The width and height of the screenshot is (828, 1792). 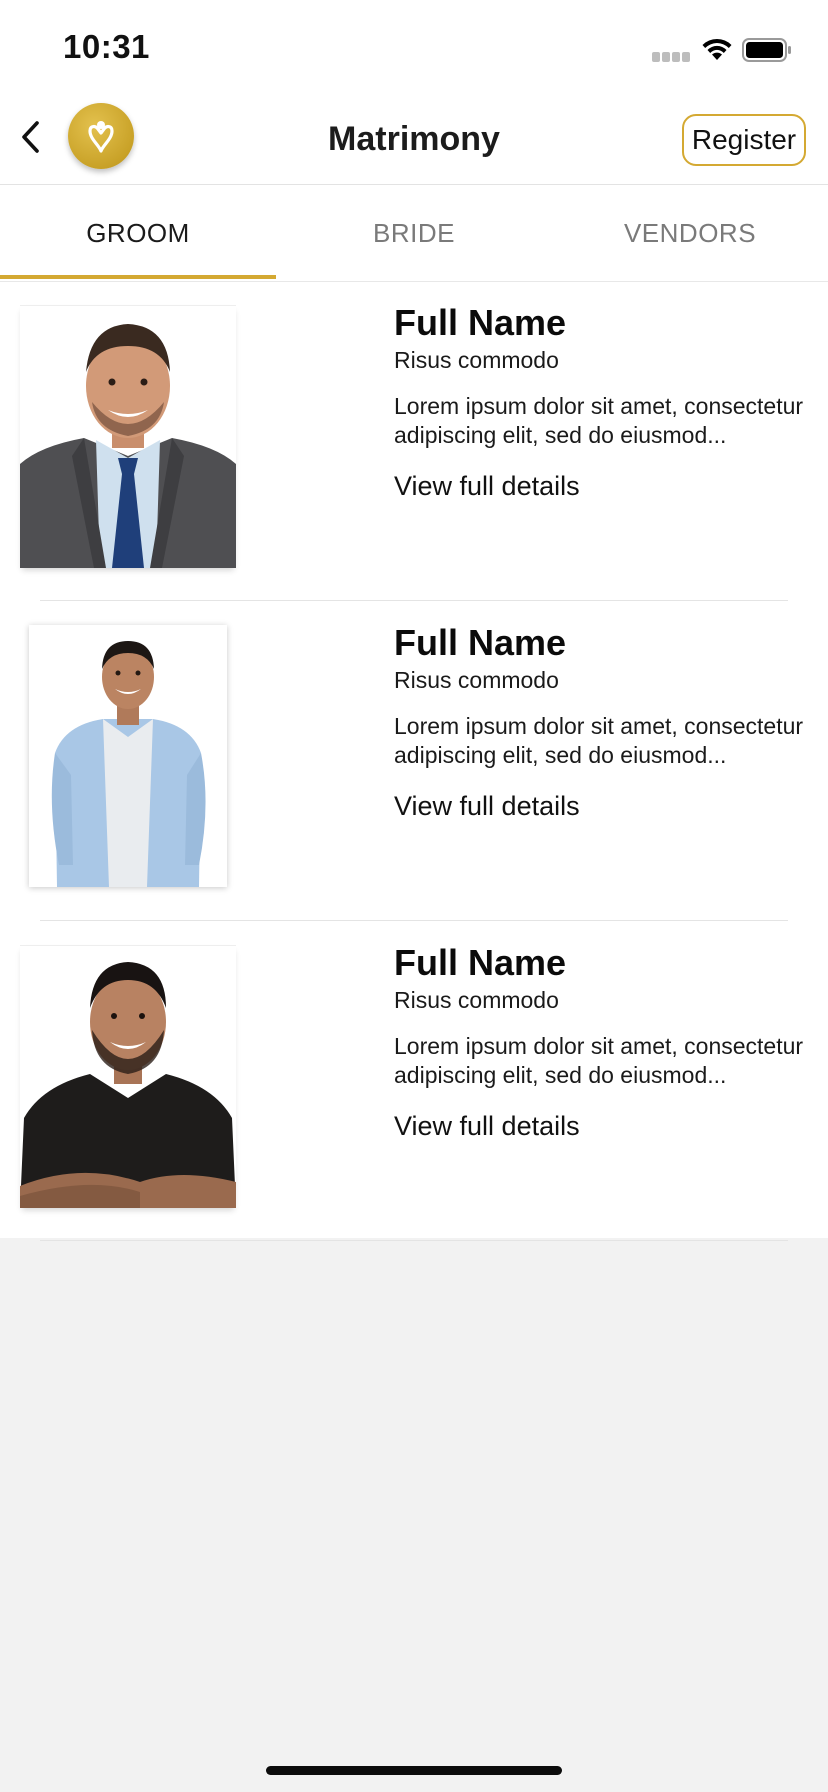 I want to click on man-in-suit-and-tie, so click(x=128, y=437).